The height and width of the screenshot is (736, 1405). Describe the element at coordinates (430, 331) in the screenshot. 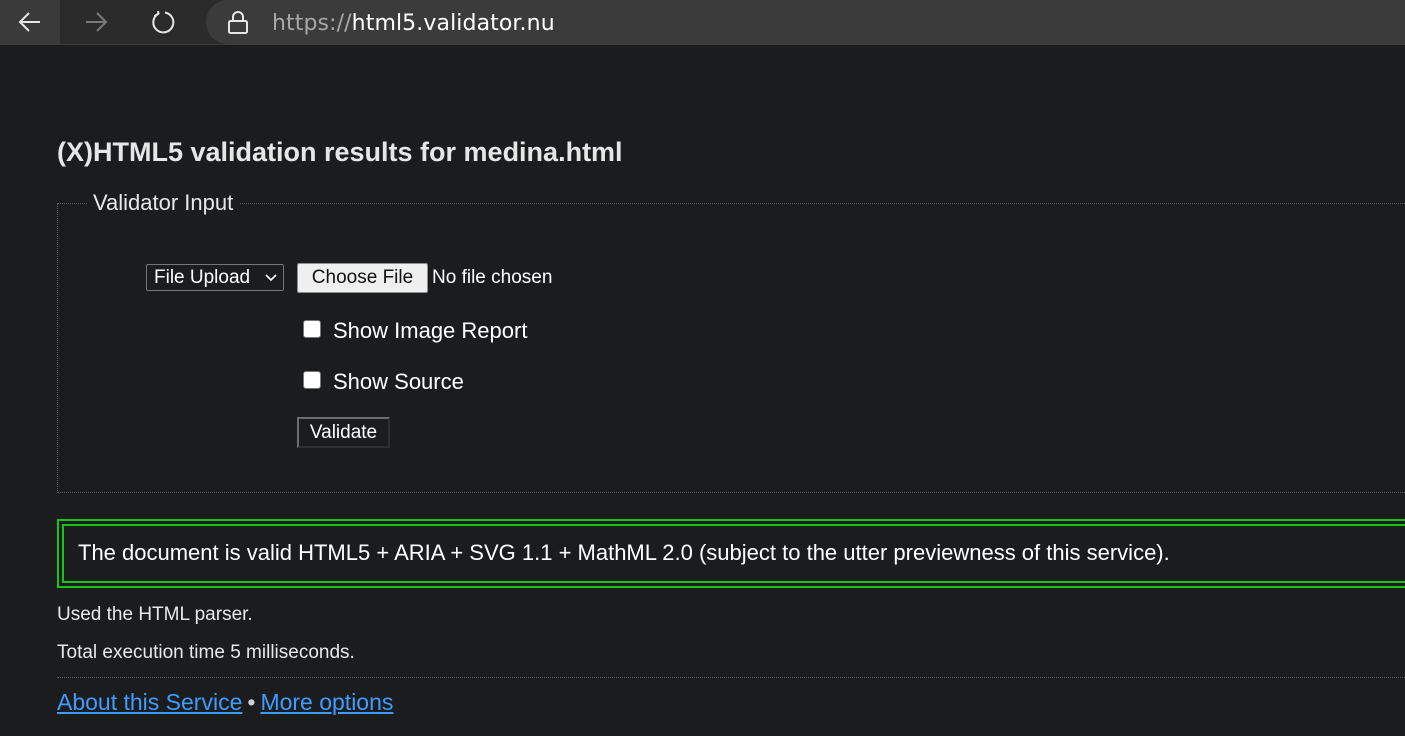

I see `show-image-report-label: Show Image Report` at that location.